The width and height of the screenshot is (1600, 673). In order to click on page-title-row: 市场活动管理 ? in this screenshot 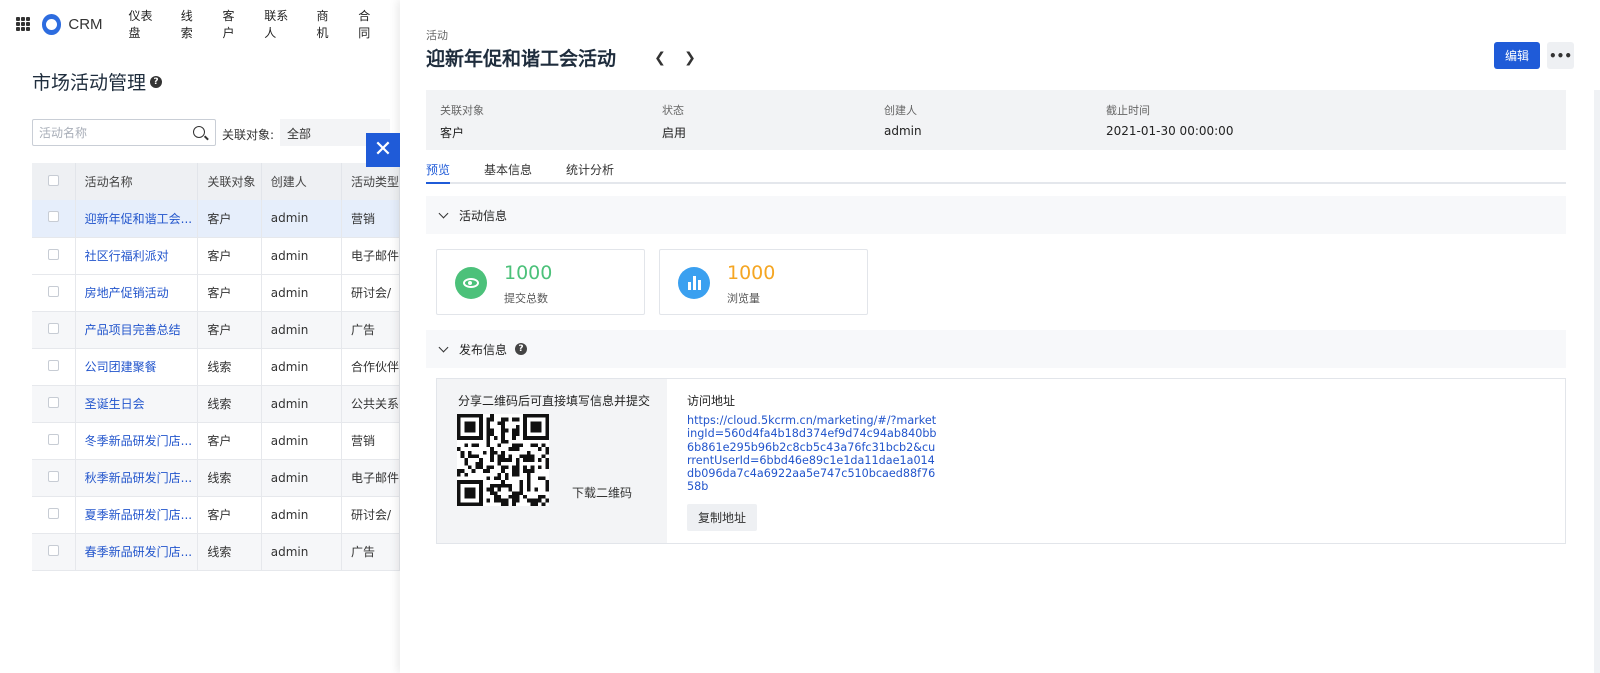, I will do `click(97, 81)`.